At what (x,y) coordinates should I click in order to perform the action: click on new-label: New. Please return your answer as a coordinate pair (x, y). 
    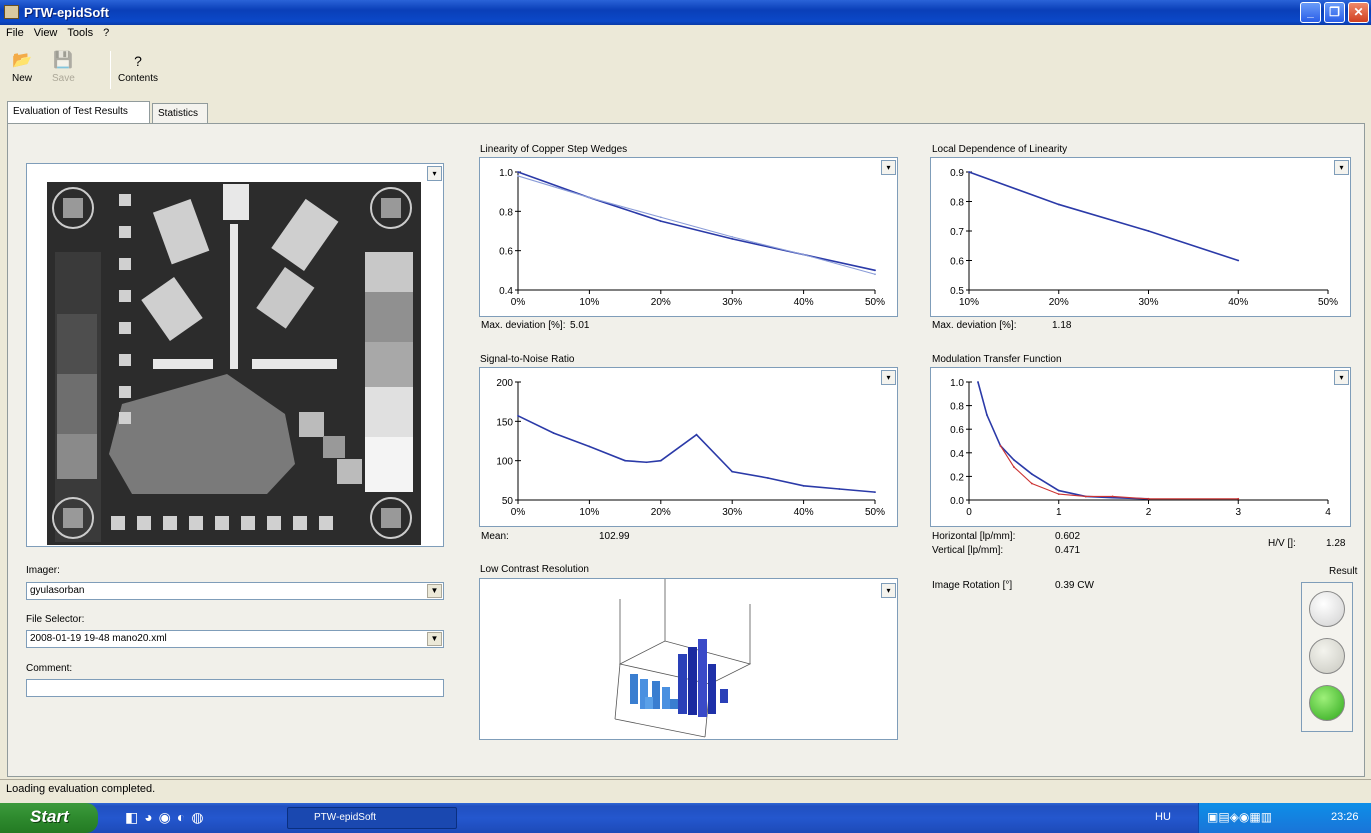
    Looking at the image, I should click on (22, 78).